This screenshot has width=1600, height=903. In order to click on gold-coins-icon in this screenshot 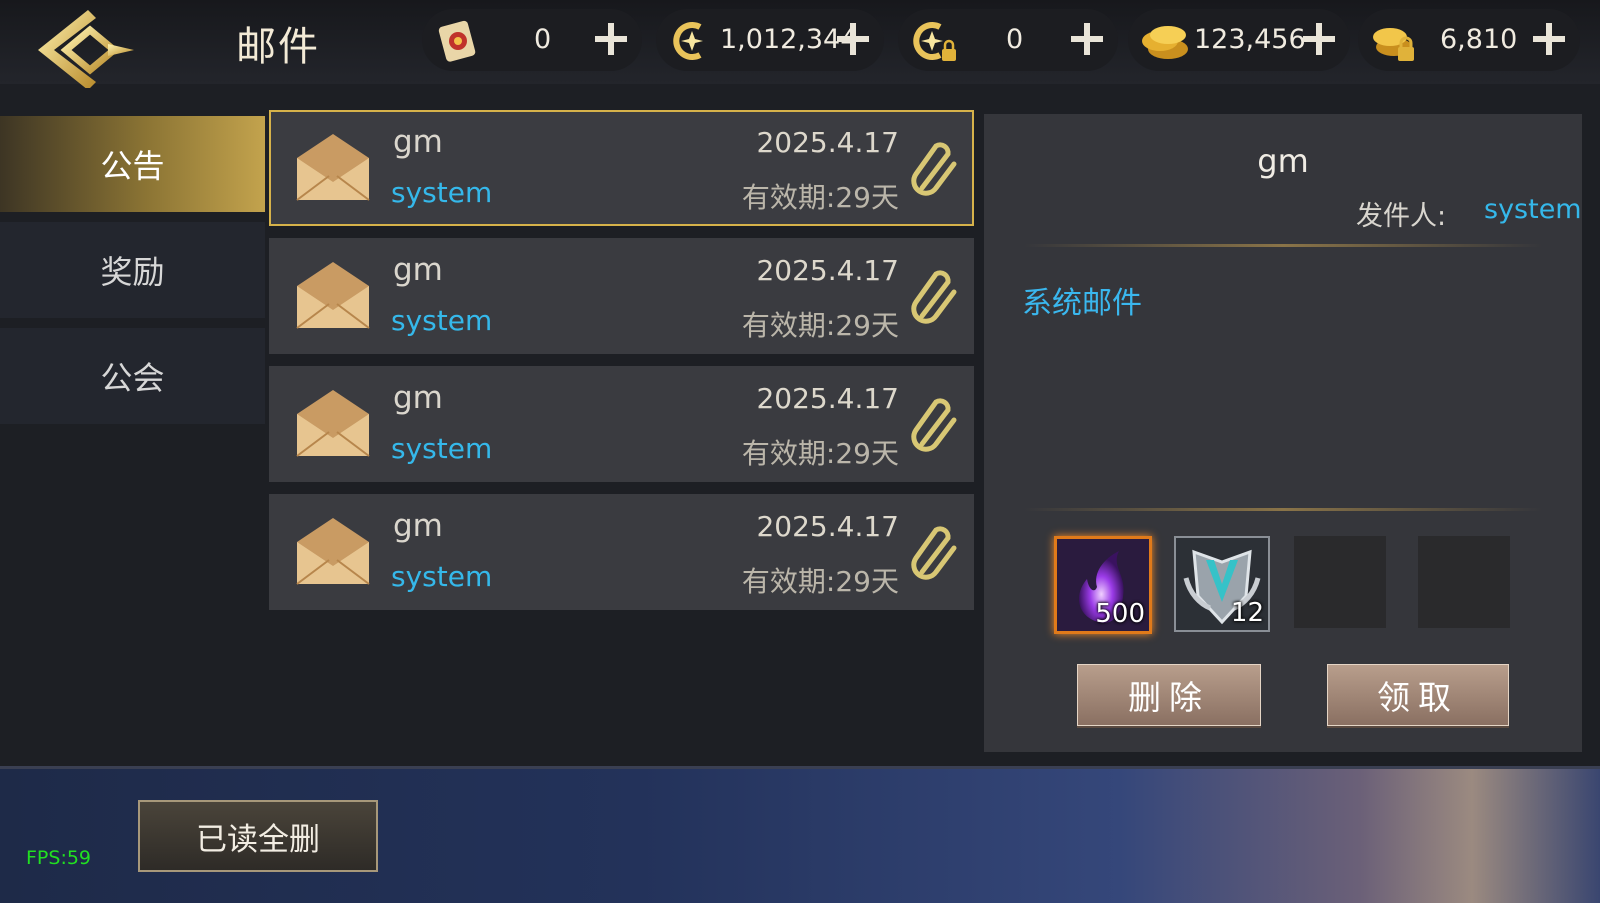, I will do `click(1165, 42)`.